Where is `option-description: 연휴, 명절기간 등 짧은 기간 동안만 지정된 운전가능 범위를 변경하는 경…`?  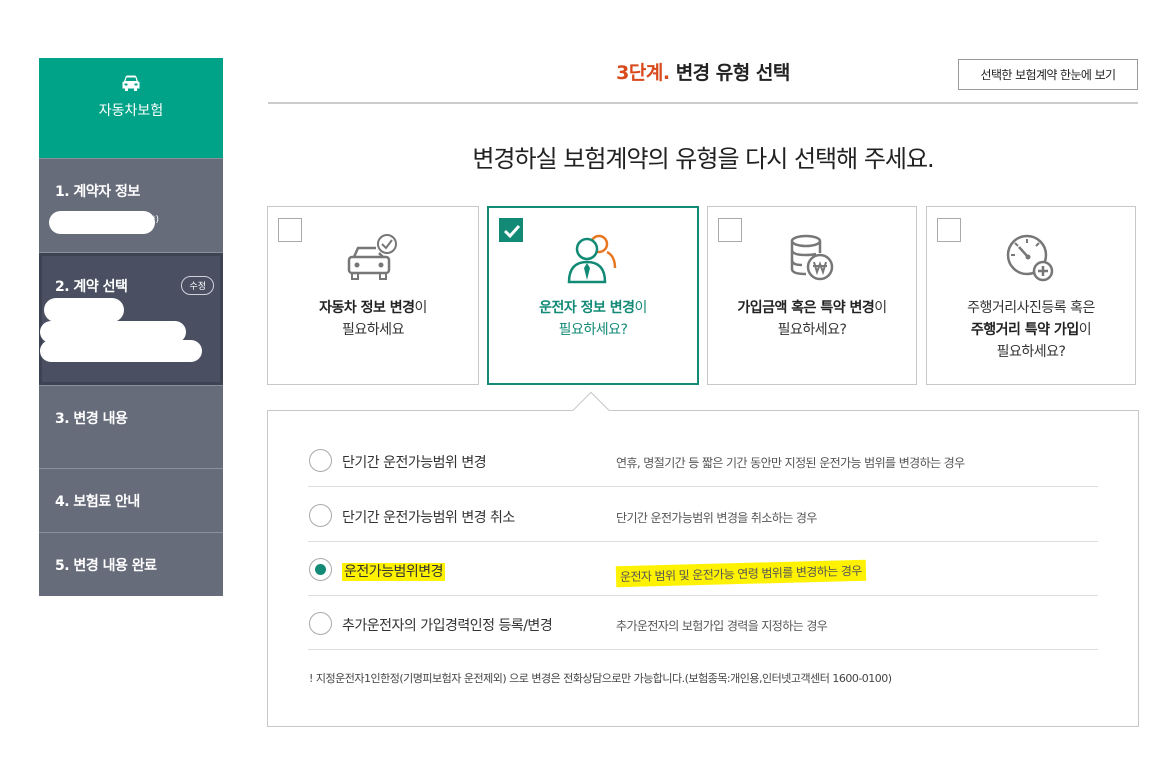 option-description: 연휴, 명절기간 등 짧은 기간 동안만 지정된 운전가능 범위를 변경하는 경… is located at coordinates (790, 463).